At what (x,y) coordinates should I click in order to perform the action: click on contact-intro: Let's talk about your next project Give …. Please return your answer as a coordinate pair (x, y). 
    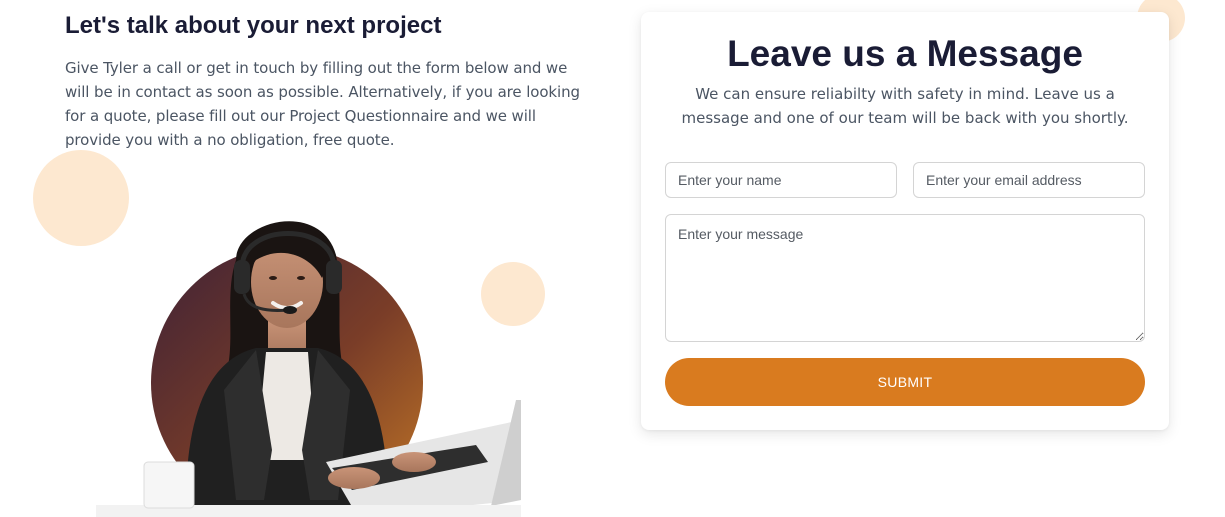
    Looking at the image, I should click on (330, 82).